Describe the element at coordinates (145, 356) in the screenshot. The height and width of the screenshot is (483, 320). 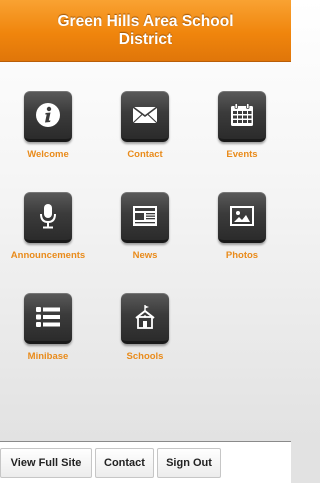
I see `tile-label: Schools` at that location.